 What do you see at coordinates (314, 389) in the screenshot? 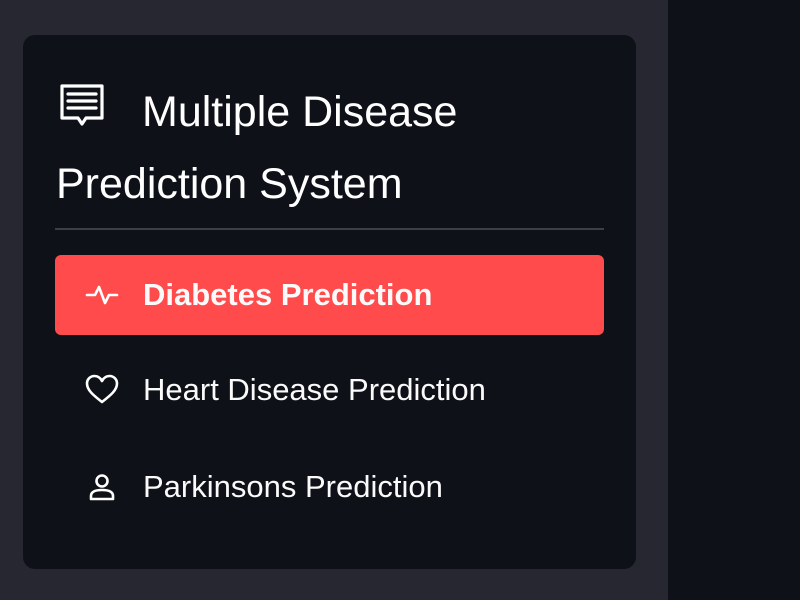
I see `menu-item-label: Heart Disease Prediction` at bounding box center [314, 389].